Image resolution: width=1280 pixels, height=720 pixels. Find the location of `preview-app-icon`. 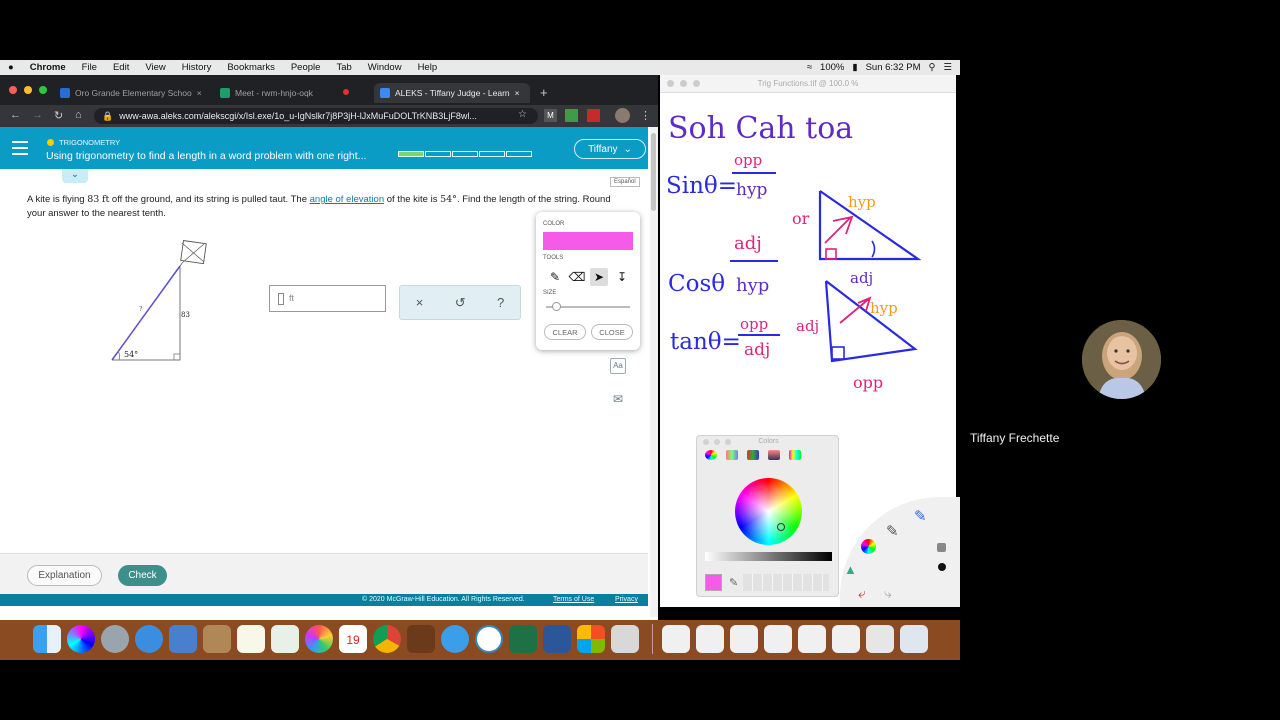

preview-app-icon is located at coordinates (625, 639).